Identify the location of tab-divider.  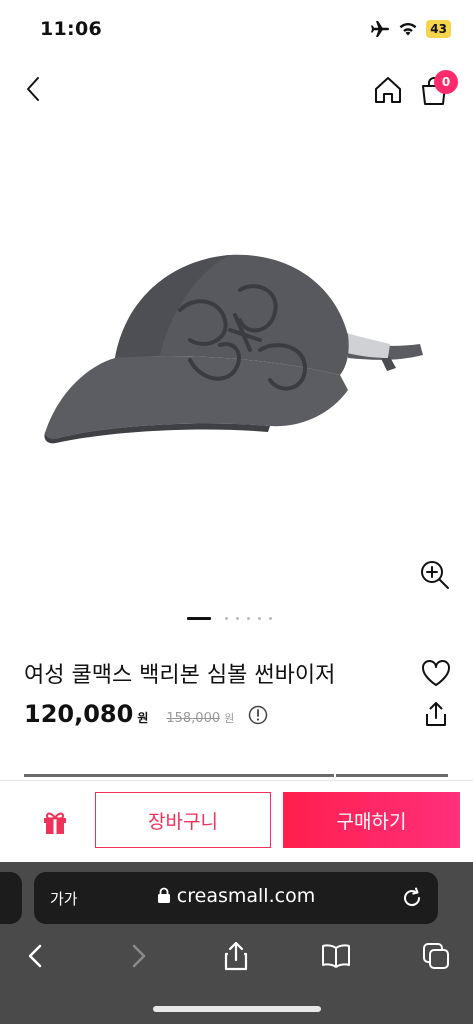
(236, 775).